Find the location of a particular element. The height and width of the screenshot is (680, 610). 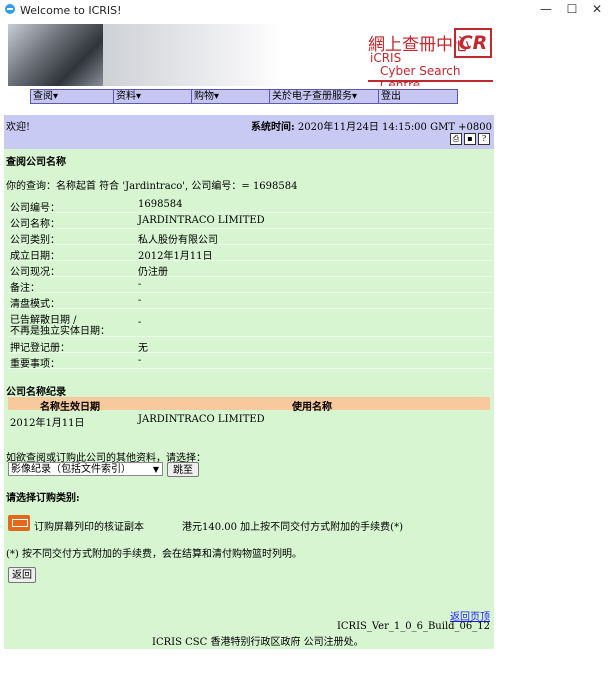

field-label: 清盘模式： is located at coordinates (35, 304).